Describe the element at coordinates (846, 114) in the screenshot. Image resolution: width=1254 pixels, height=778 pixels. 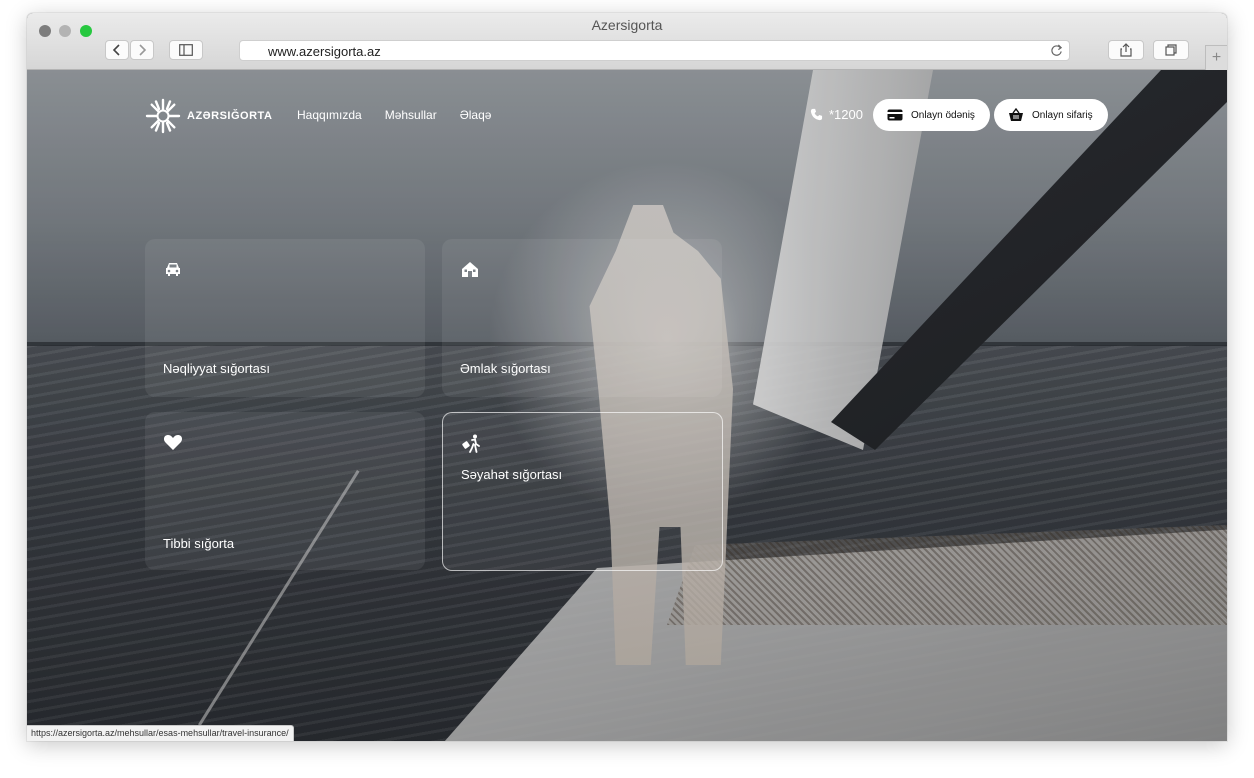
I see `phone-number: *1200` at that location.